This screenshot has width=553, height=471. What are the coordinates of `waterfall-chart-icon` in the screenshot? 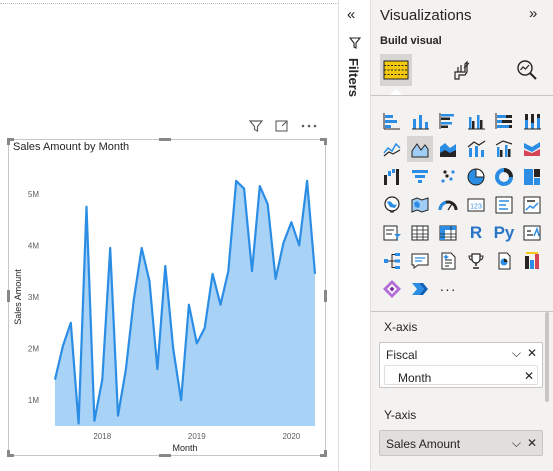 It's located at (392, 177).